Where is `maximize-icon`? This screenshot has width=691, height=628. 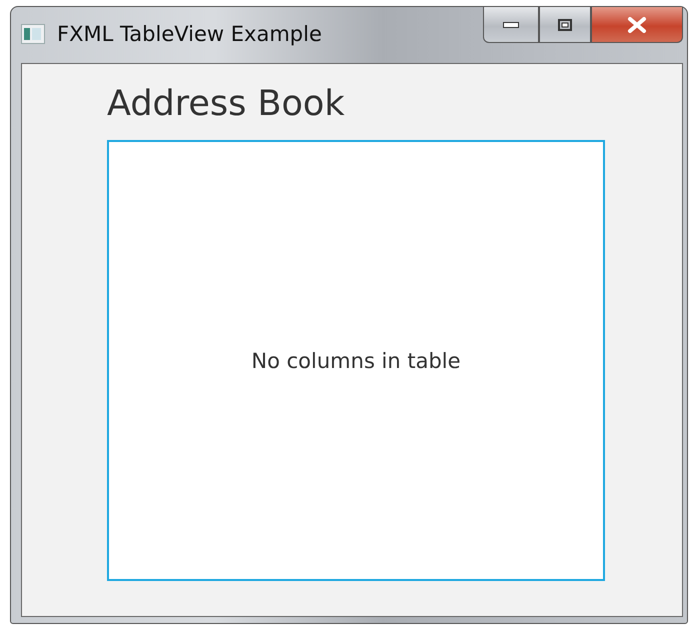
maximize-icon is located at coordinates (565, 24).